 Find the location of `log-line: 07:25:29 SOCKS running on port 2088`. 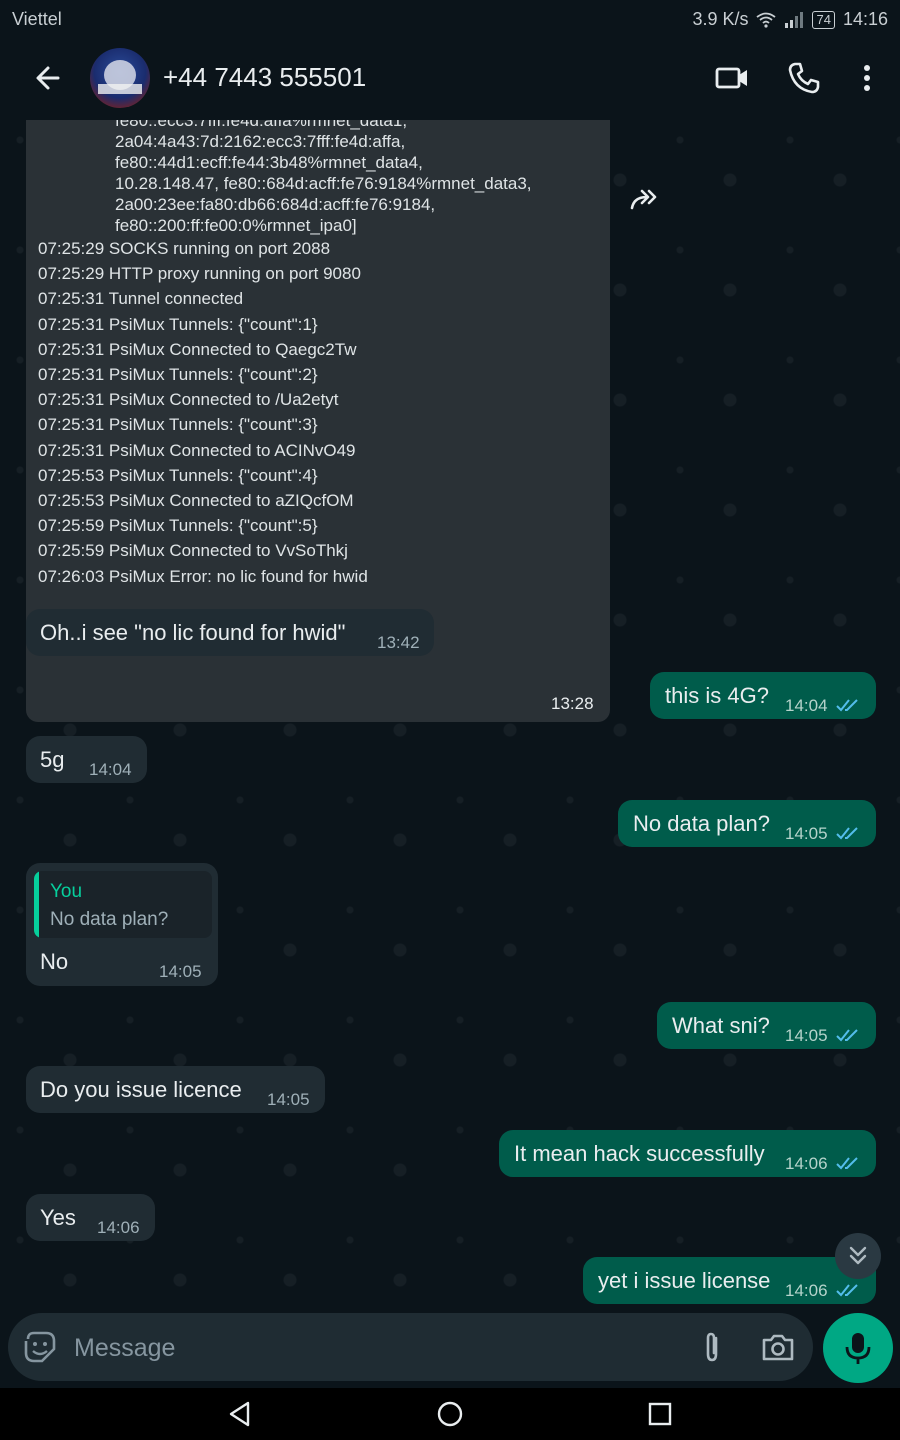

log-line: 07:25:29 SOCKS running on port 2088 is located at coordinates (184, 248).